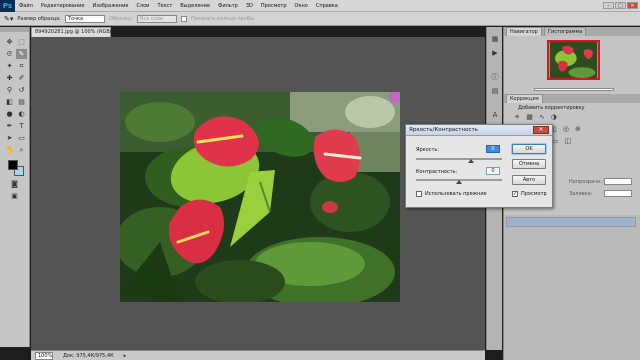  I want to click on screen-mode-icon: ▣, so click(14, 196).